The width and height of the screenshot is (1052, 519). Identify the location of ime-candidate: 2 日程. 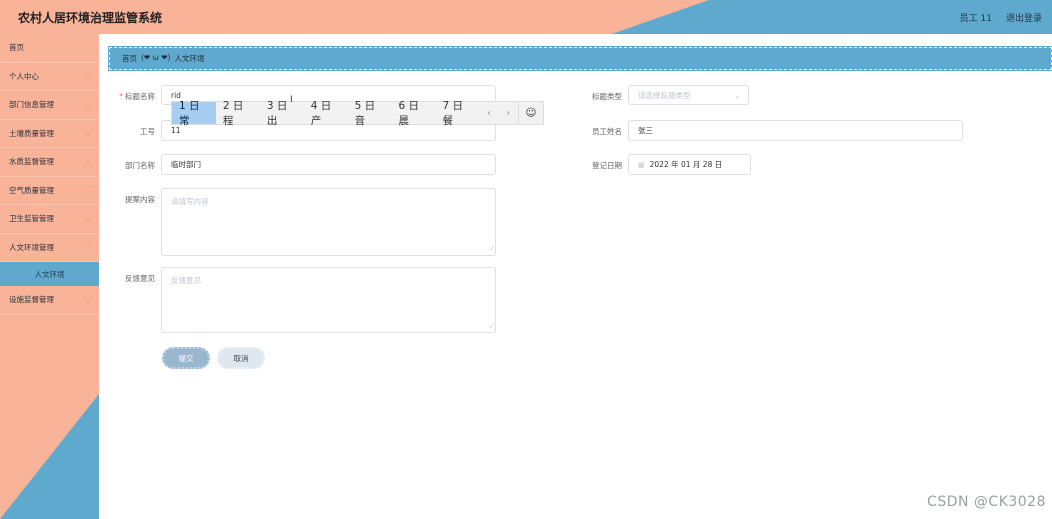
(238, 113).